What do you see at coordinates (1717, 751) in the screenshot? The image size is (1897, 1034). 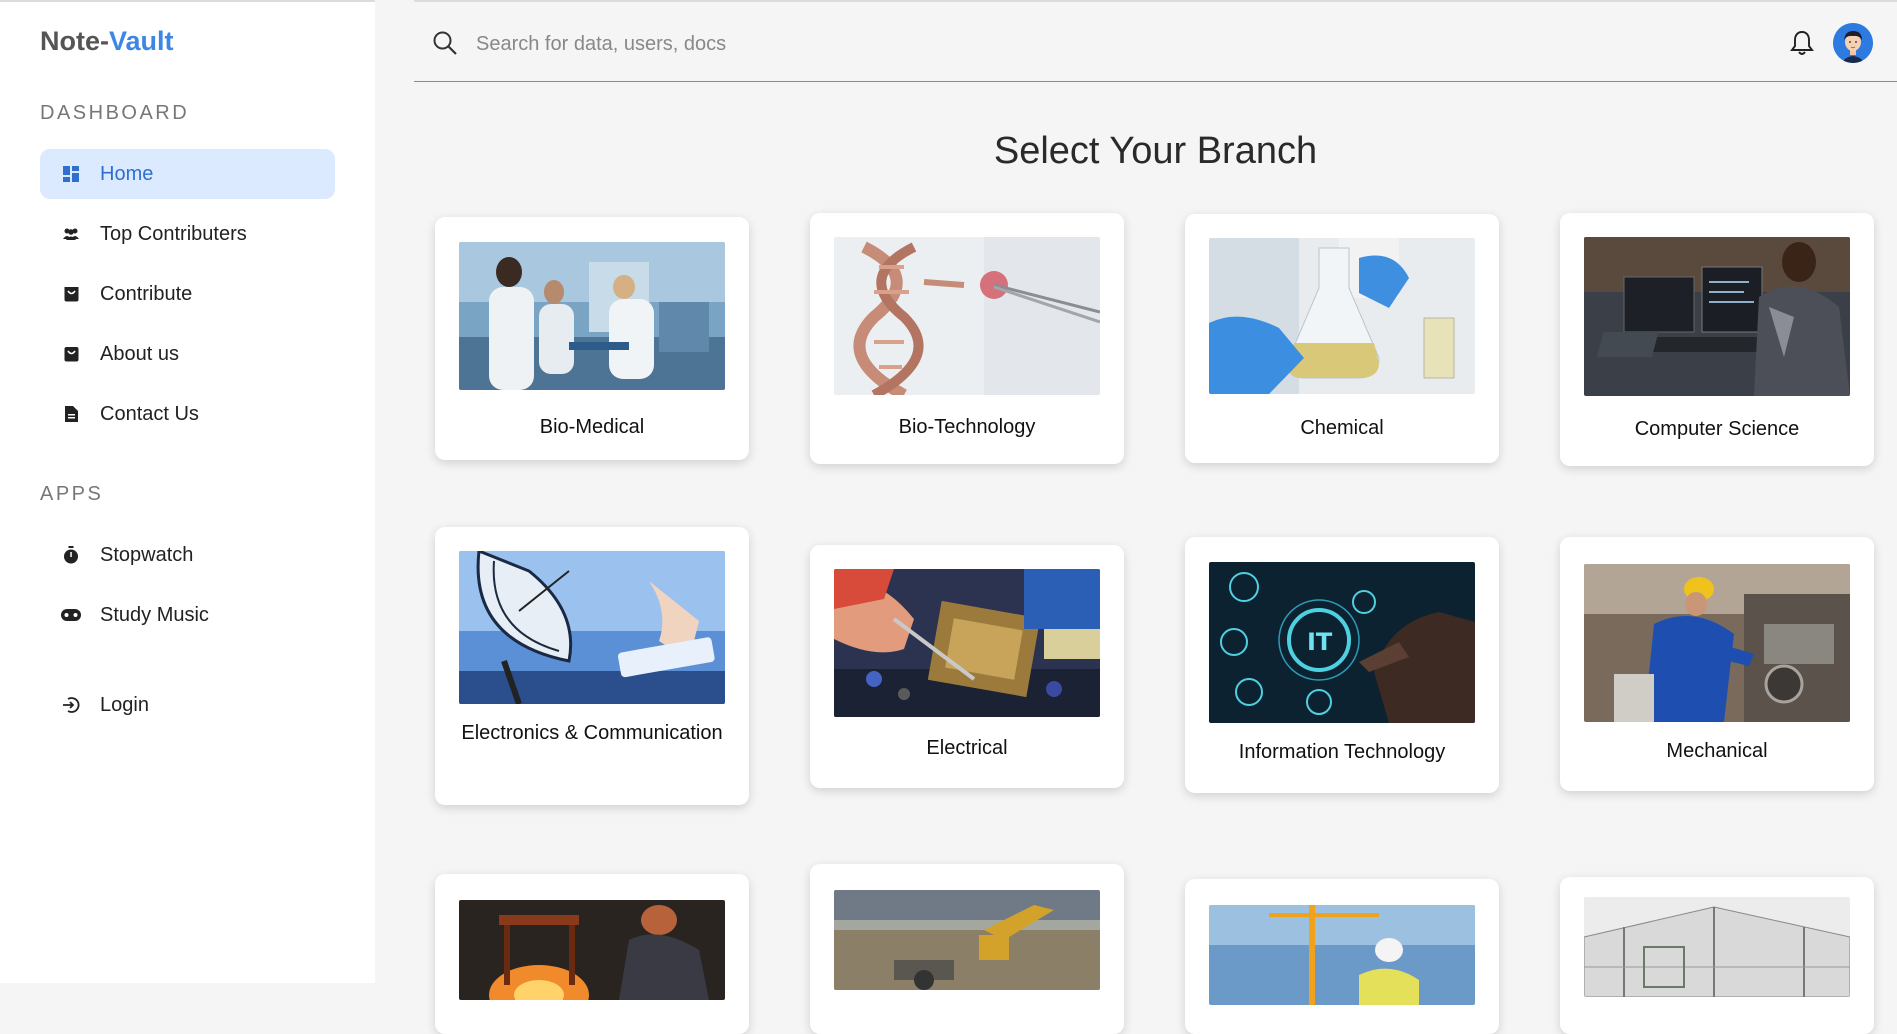 I see `branch-label: Mechanical` at bounding box center [1717, 751].